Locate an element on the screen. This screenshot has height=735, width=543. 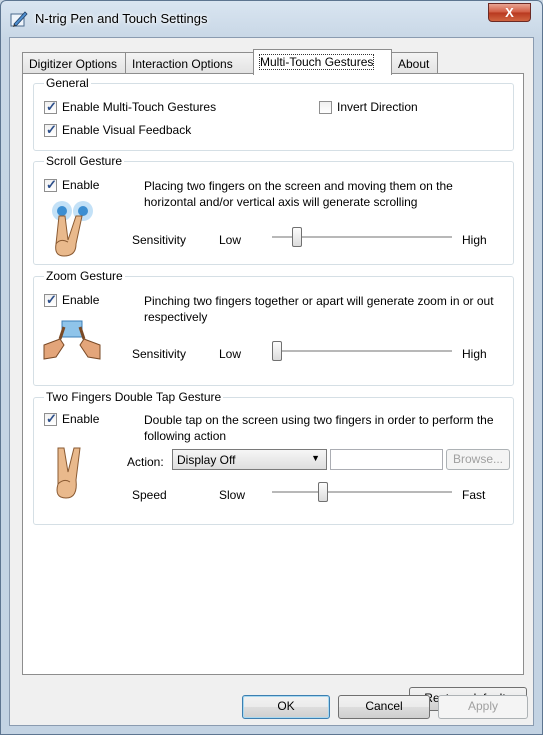
group-legend: General is located at coordinates (67, 83).